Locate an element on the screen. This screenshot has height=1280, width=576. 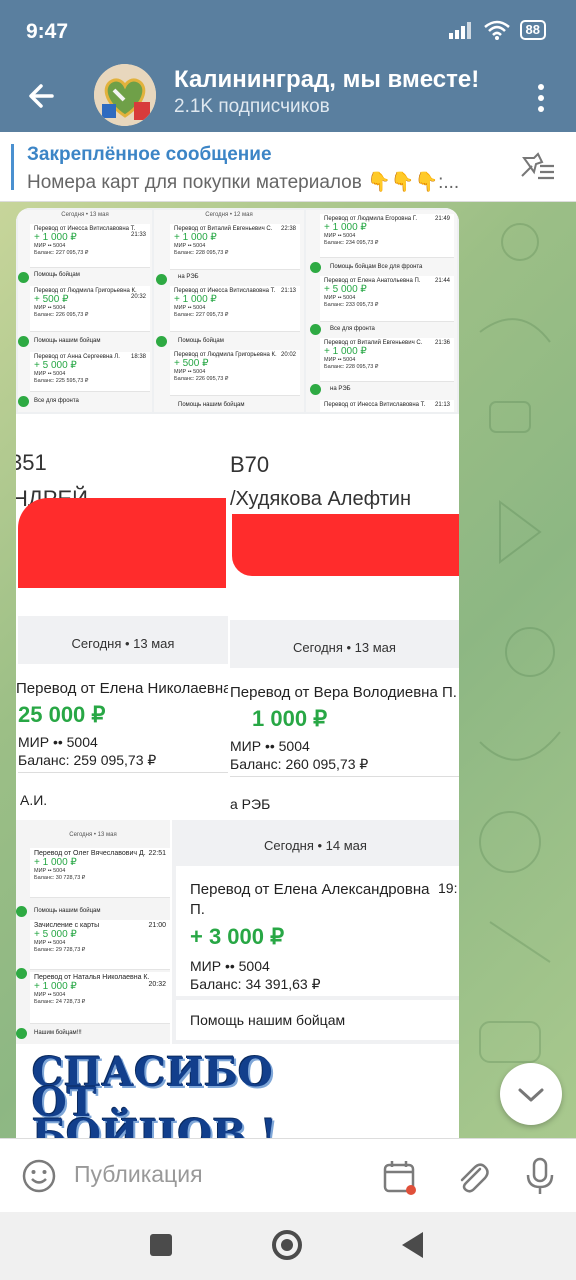
balance: Баланс: 225 595,73 ₽ is located at coordinates (61, 381).